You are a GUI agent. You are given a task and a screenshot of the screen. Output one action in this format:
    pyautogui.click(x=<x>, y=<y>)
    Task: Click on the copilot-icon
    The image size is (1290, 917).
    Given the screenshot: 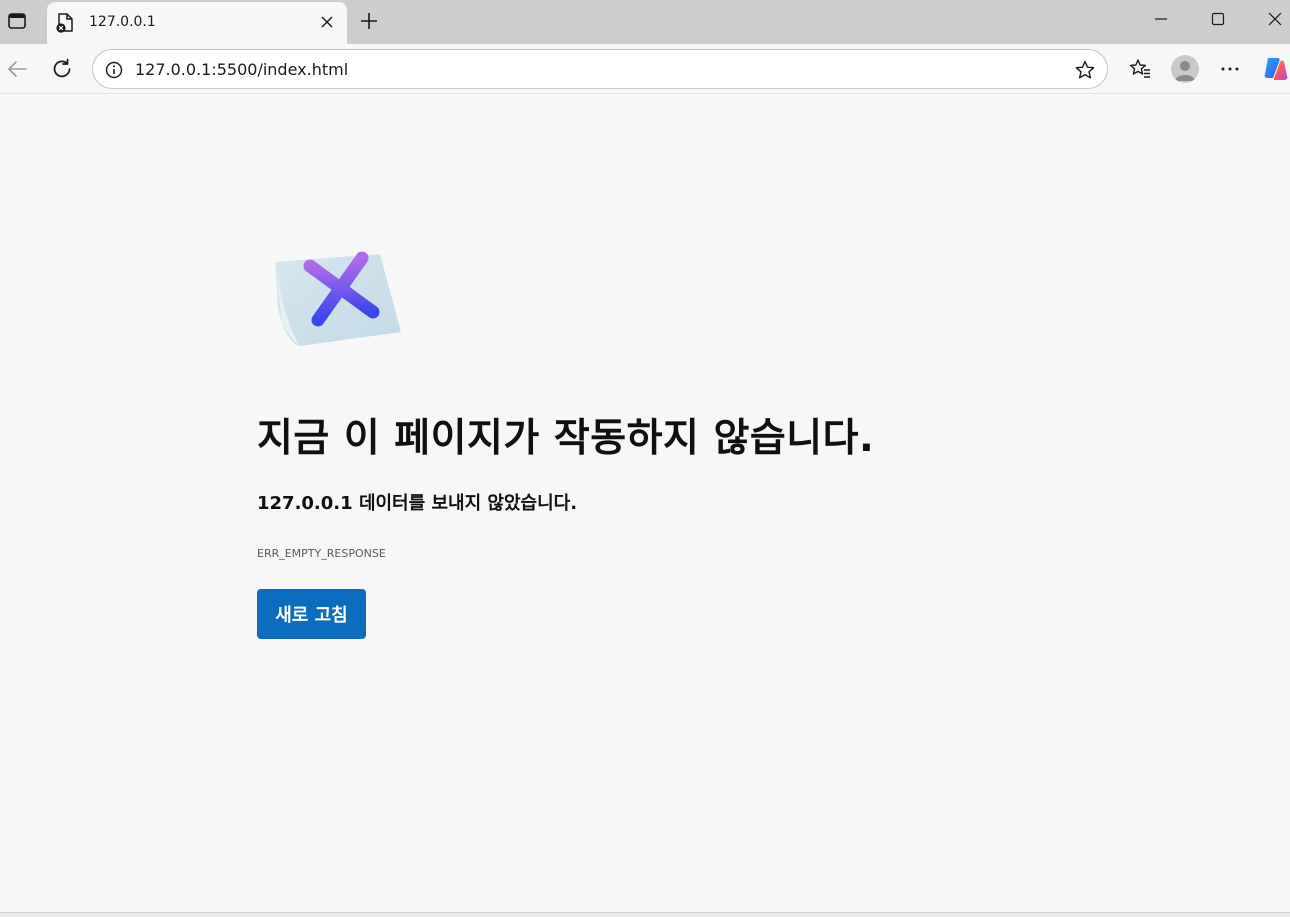 What is the action you would take?
    pyautogui.click(x=1276, y=68)
    